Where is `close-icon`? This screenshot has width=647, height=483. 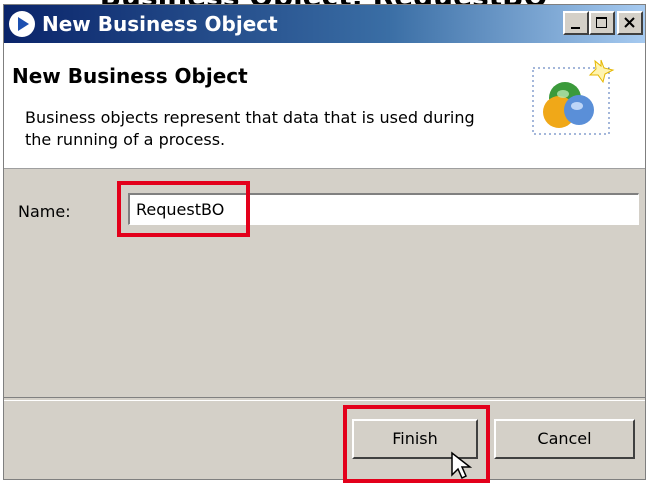
close-icon is located at coordinates (629, 22).